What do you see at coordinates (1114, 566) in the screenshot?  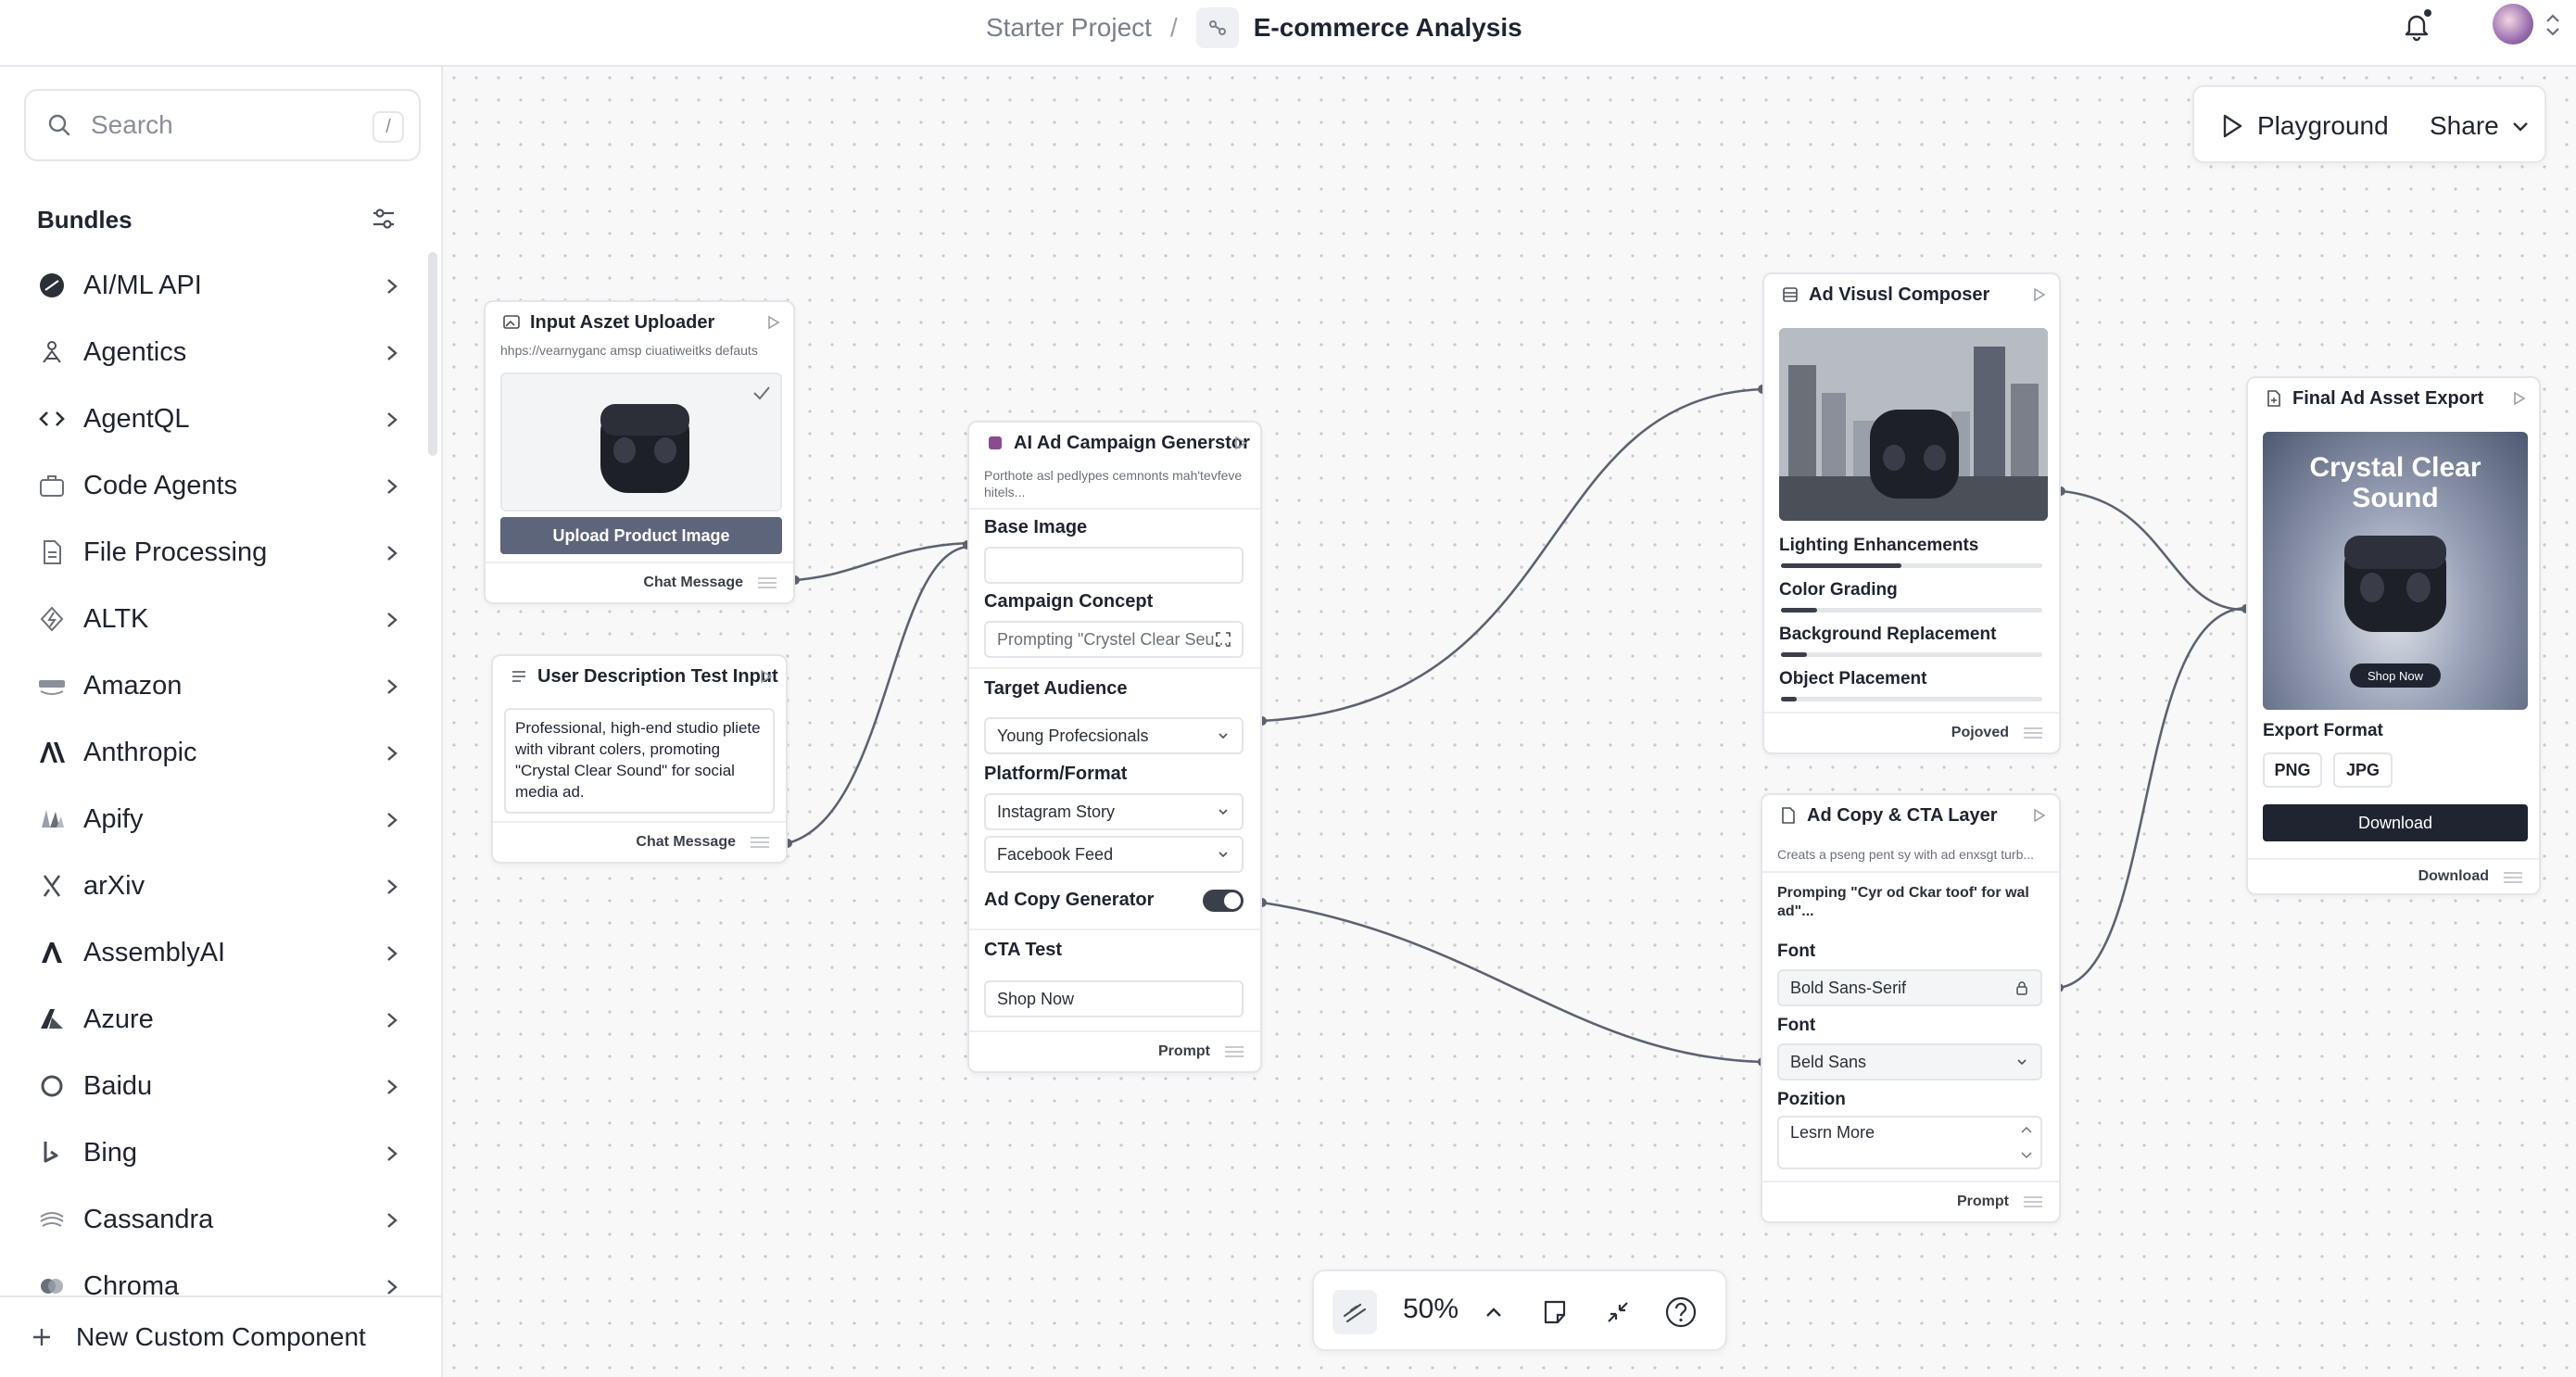 I see `base-image-field` at bounding box center [1114, 566].